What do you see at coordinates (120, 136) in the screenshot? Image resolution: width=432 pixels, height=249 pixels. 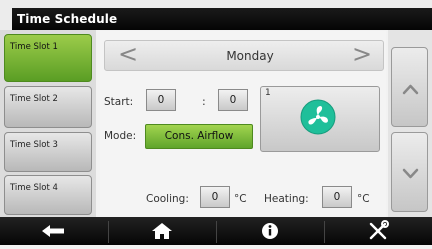 I see `mode-label: Mode:` at bounding box center [120, 136].